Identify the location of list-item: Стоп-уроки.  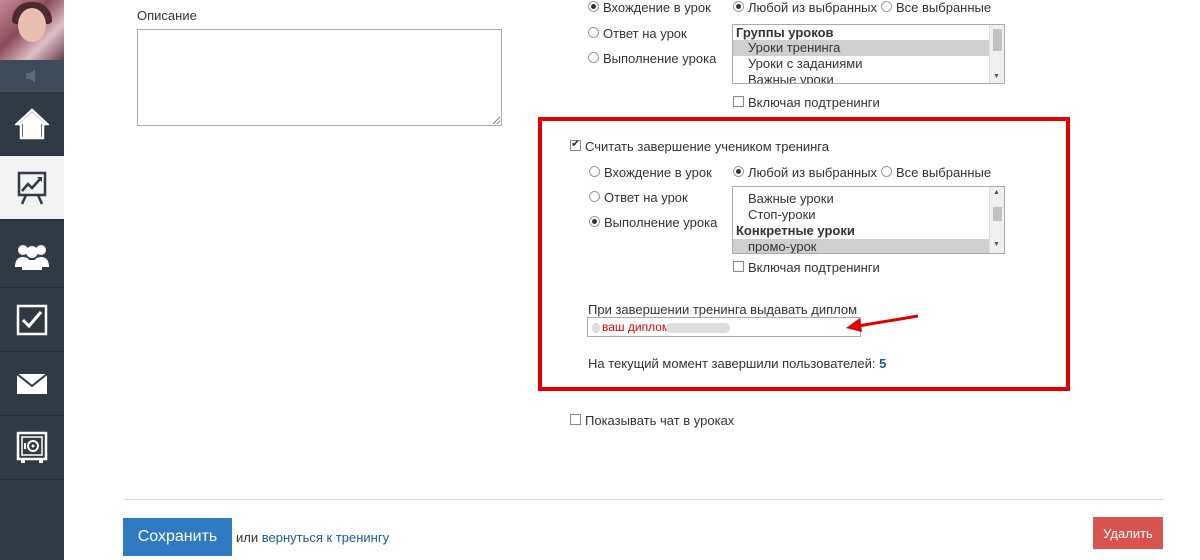
(861, 215).